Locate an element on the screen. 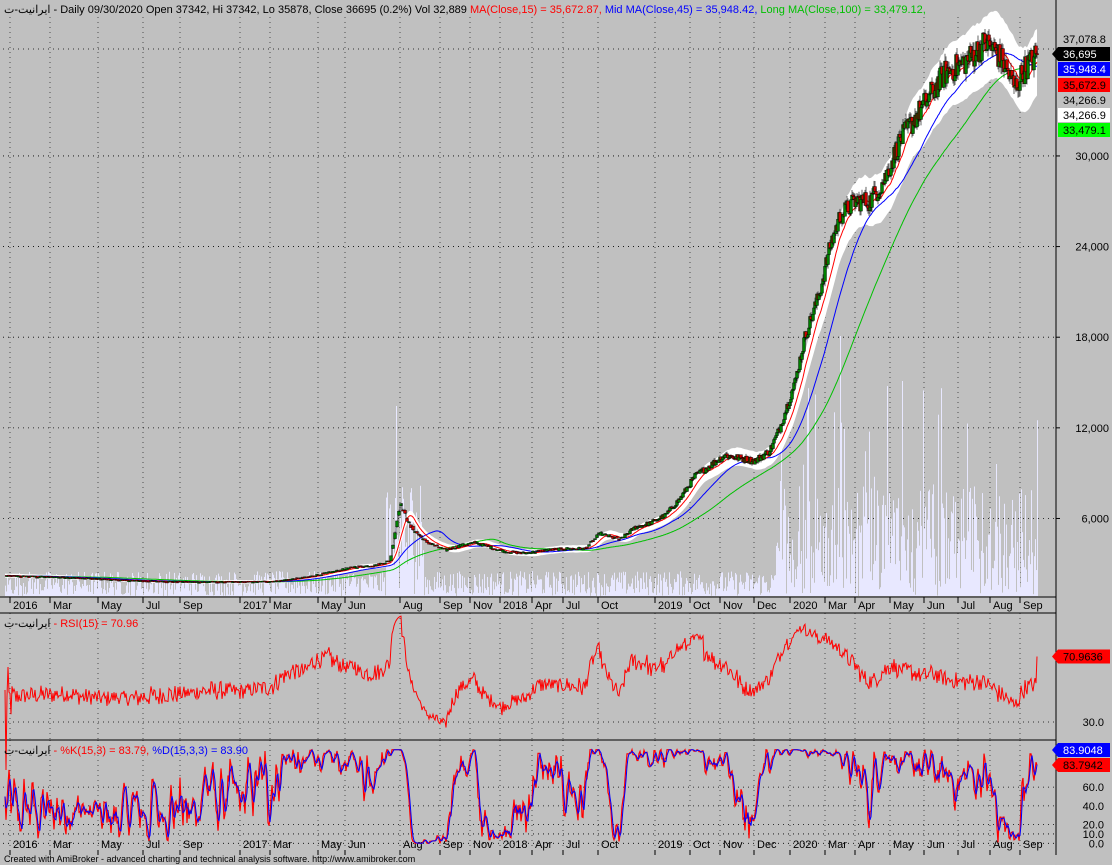  date-label-bottom: Sep is located at coordinates (1033, 845).